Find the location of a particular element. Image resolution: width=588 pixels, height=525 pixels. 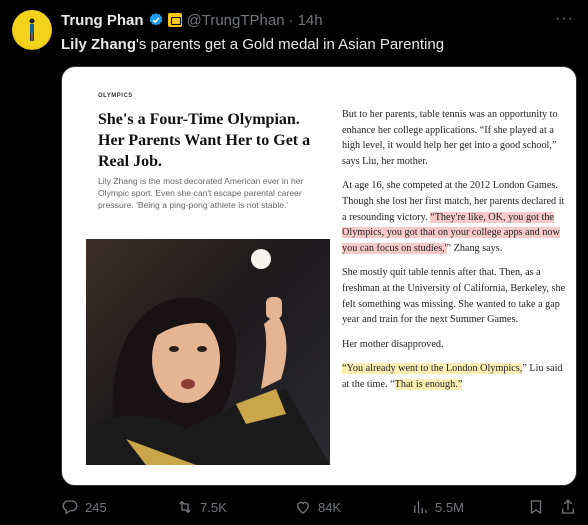

share-icon is located at coordinates (568, 506).